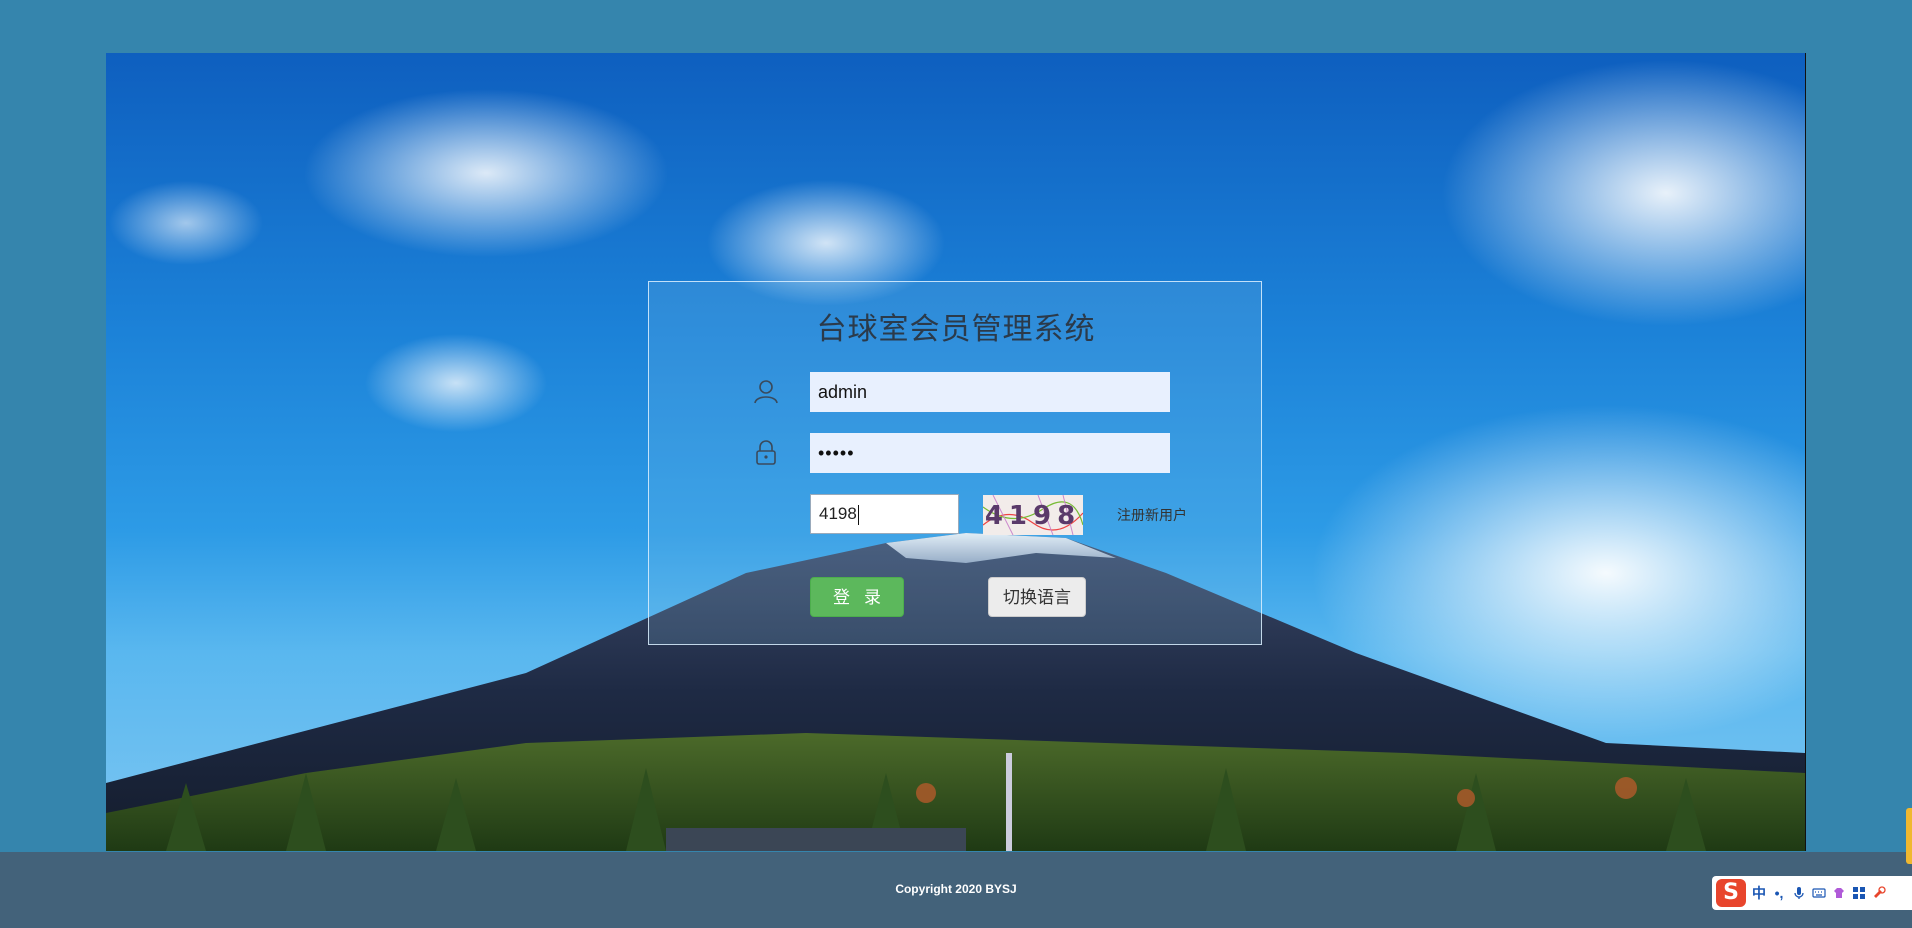 Image resolution: width=1912 pixels, height=928 pixels. I want to click on switch-language-button: 切换语言, so click(1037, 597).